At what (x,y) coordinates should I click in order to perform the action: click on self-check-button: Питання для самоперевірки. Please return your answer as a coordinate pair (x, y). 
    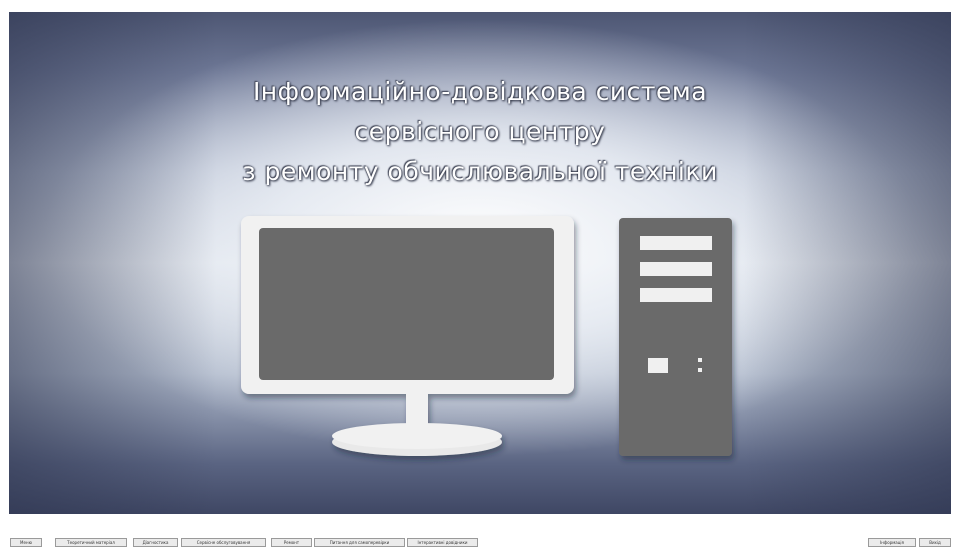
    Looking at the image, I should click on (359, 542).